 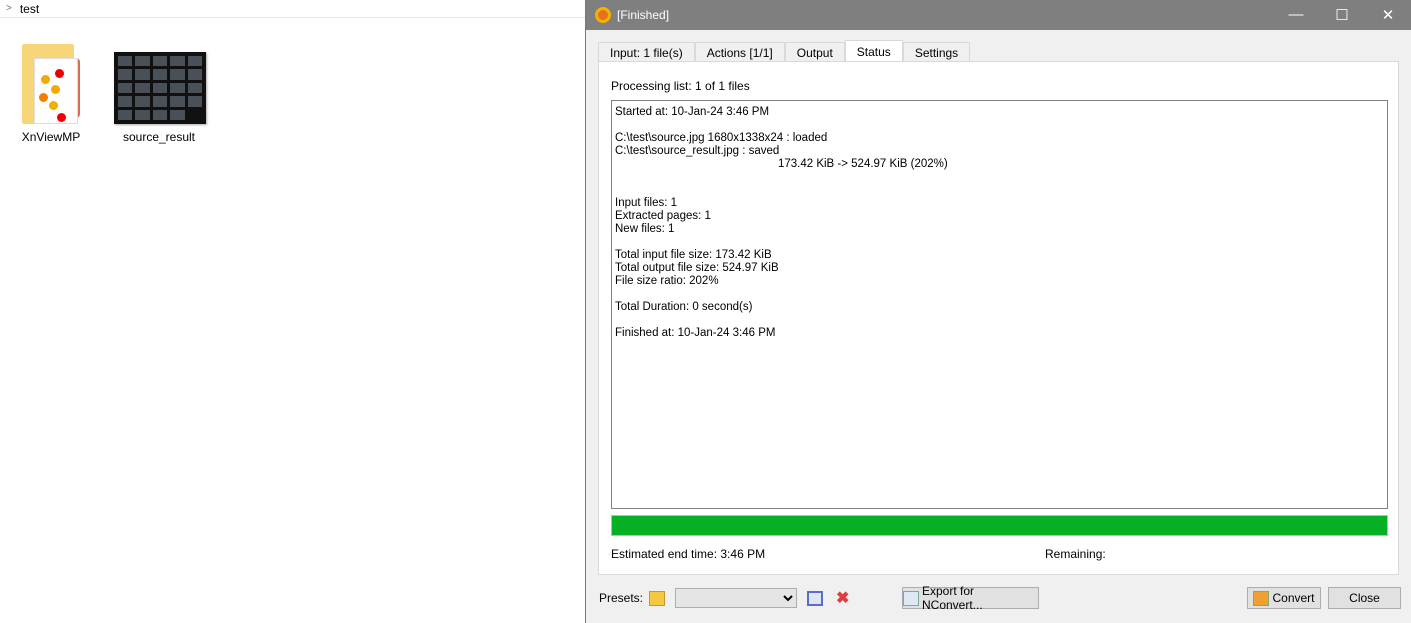 I want to click on file-label: source_result, so click(x=159, y=137).